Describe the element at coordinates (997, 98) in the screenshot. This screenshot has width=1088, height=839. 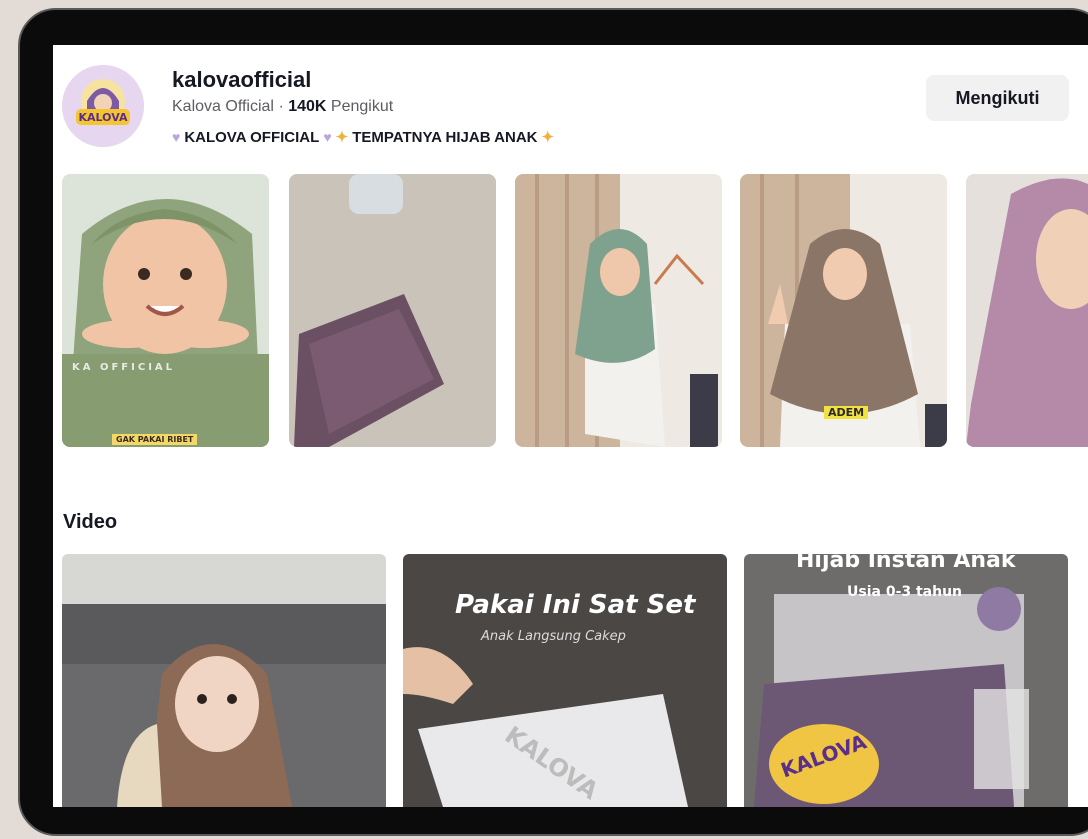
I see `following-button: Mengikuti` at that location.